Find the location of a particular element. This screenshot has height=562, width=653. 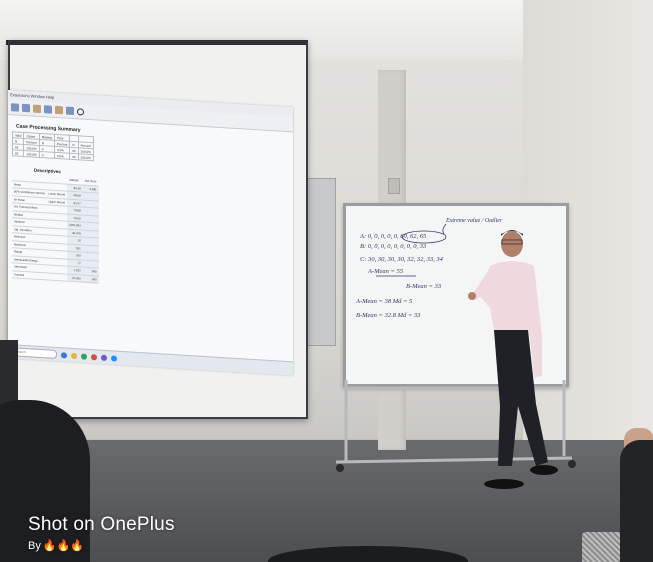

taskbar-search: Search is located at coordinates (34, 353).